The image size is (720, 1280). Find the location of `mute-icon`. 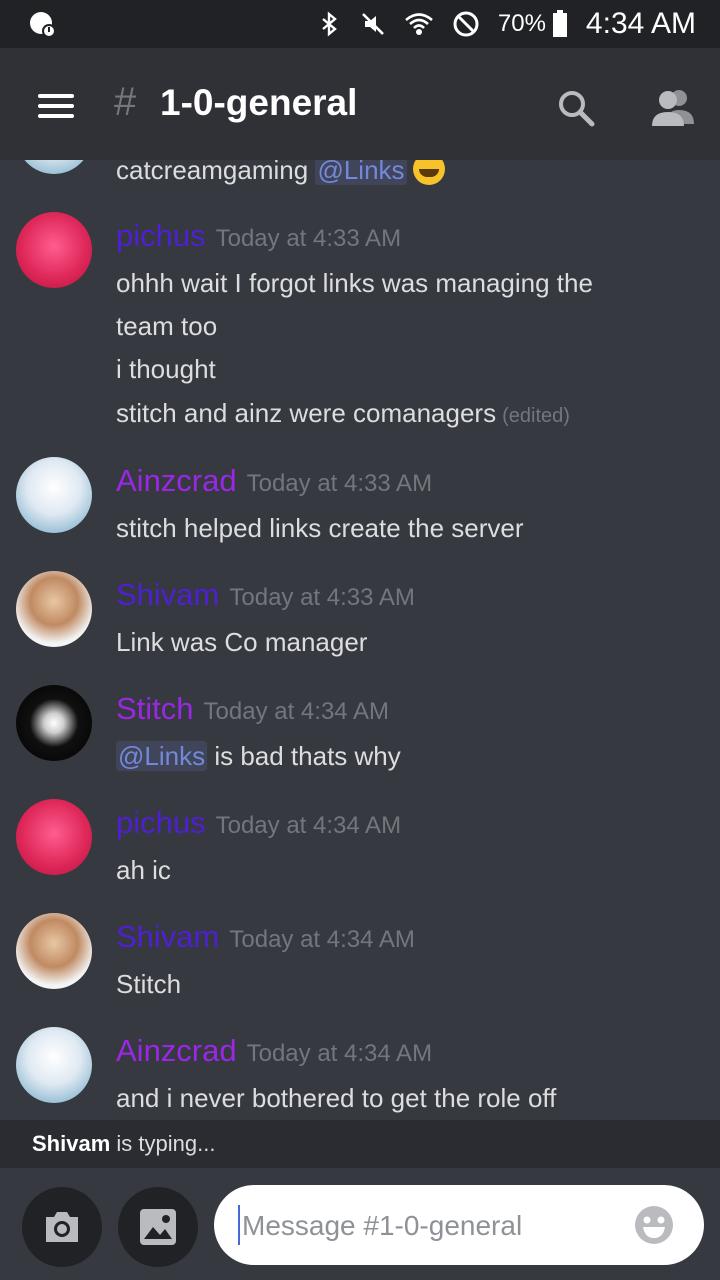

mute-icon is located at coordinates (372, 24).